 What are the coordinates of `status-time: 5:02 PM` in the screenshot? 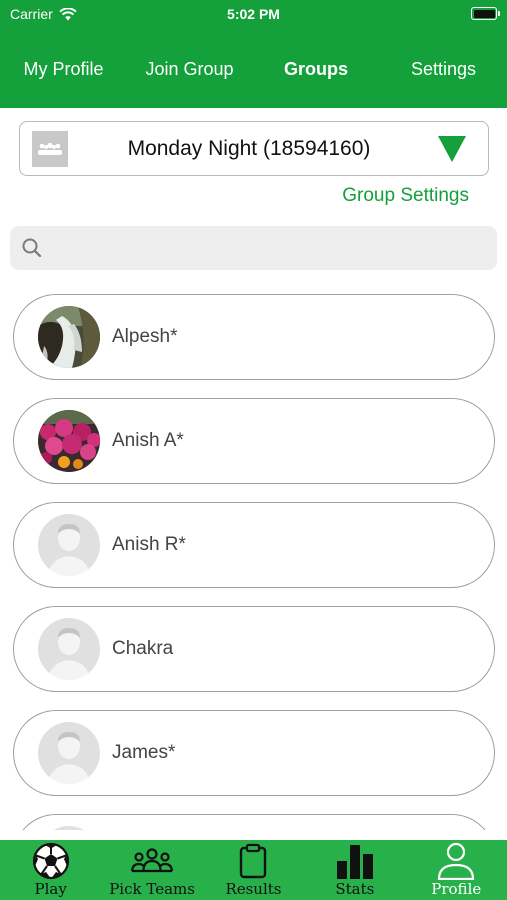 It's located at (253, 14).